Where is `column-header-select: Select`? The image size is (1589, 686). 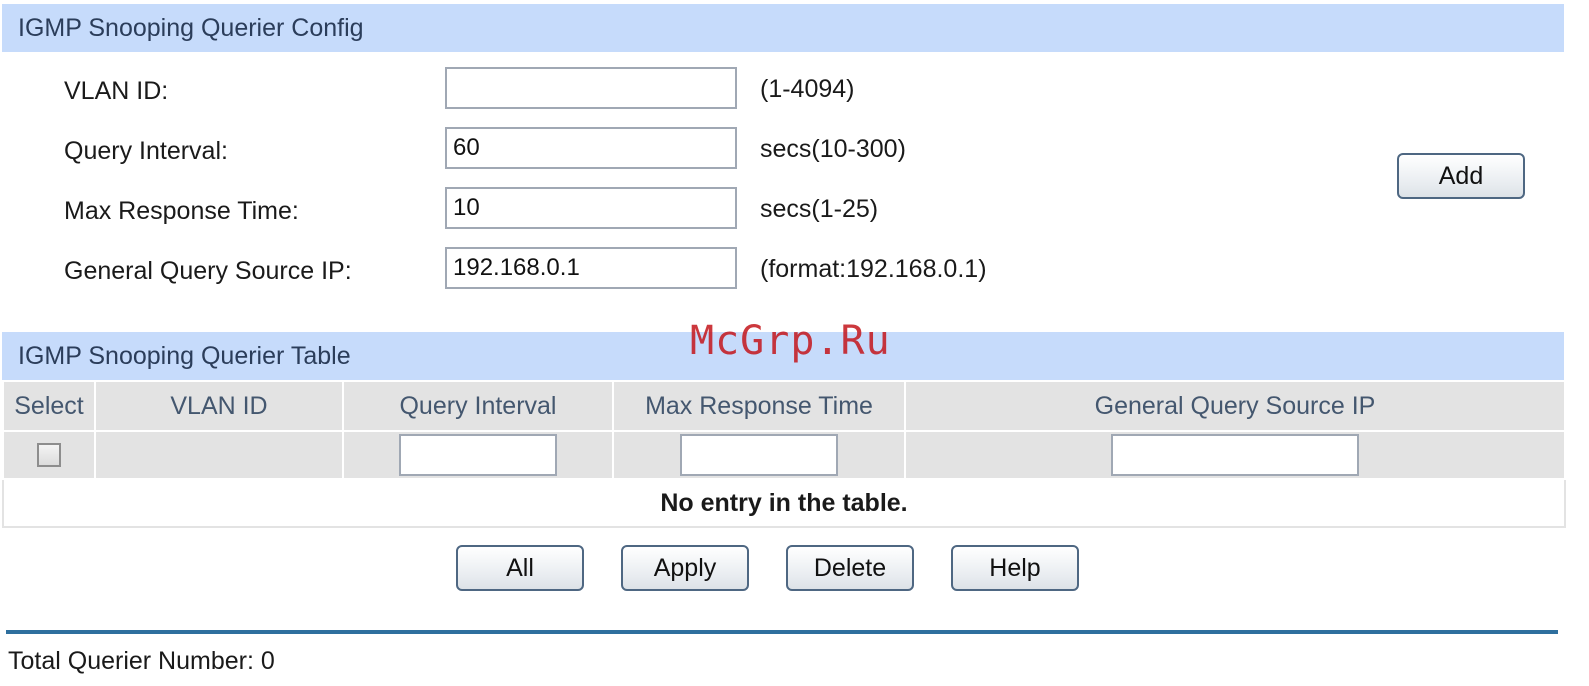
column-header-select: Select is located at coordinates (49, 406).